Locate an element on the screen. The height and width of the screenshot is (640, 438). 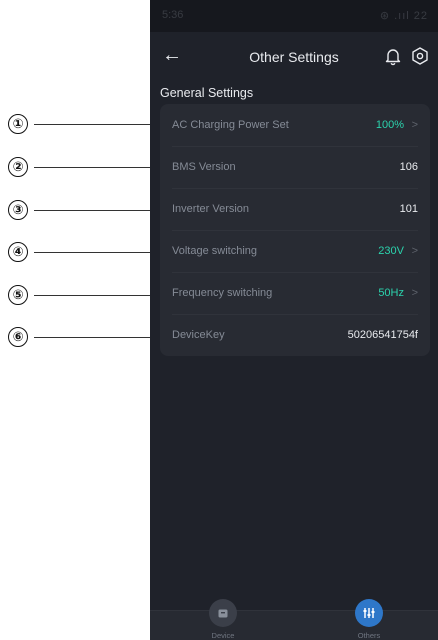
callout-number: ④ is located at coordinates (18, 252).